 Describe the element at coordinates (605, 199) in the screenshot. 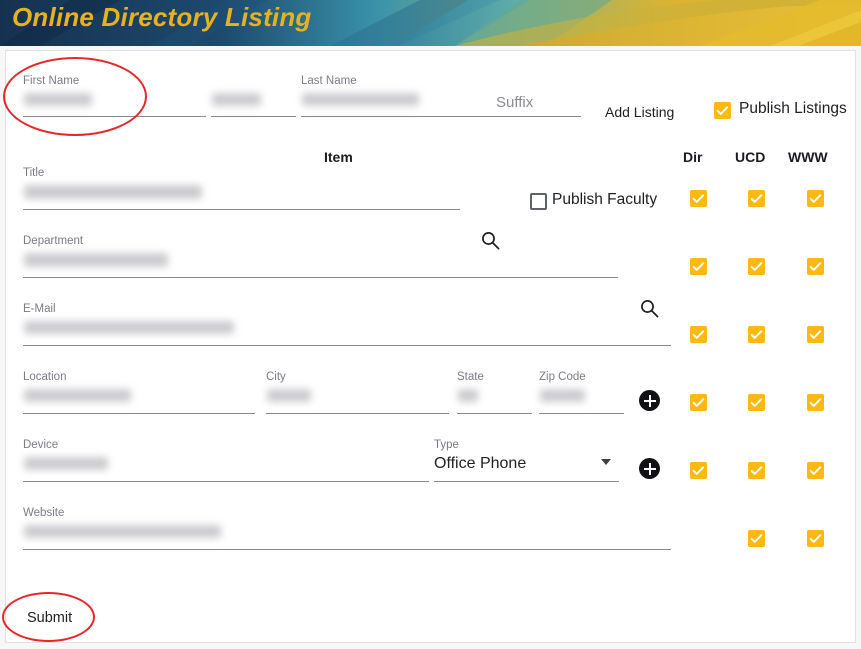

I see `publish-faculty-label: Publish Faculty` at that location.